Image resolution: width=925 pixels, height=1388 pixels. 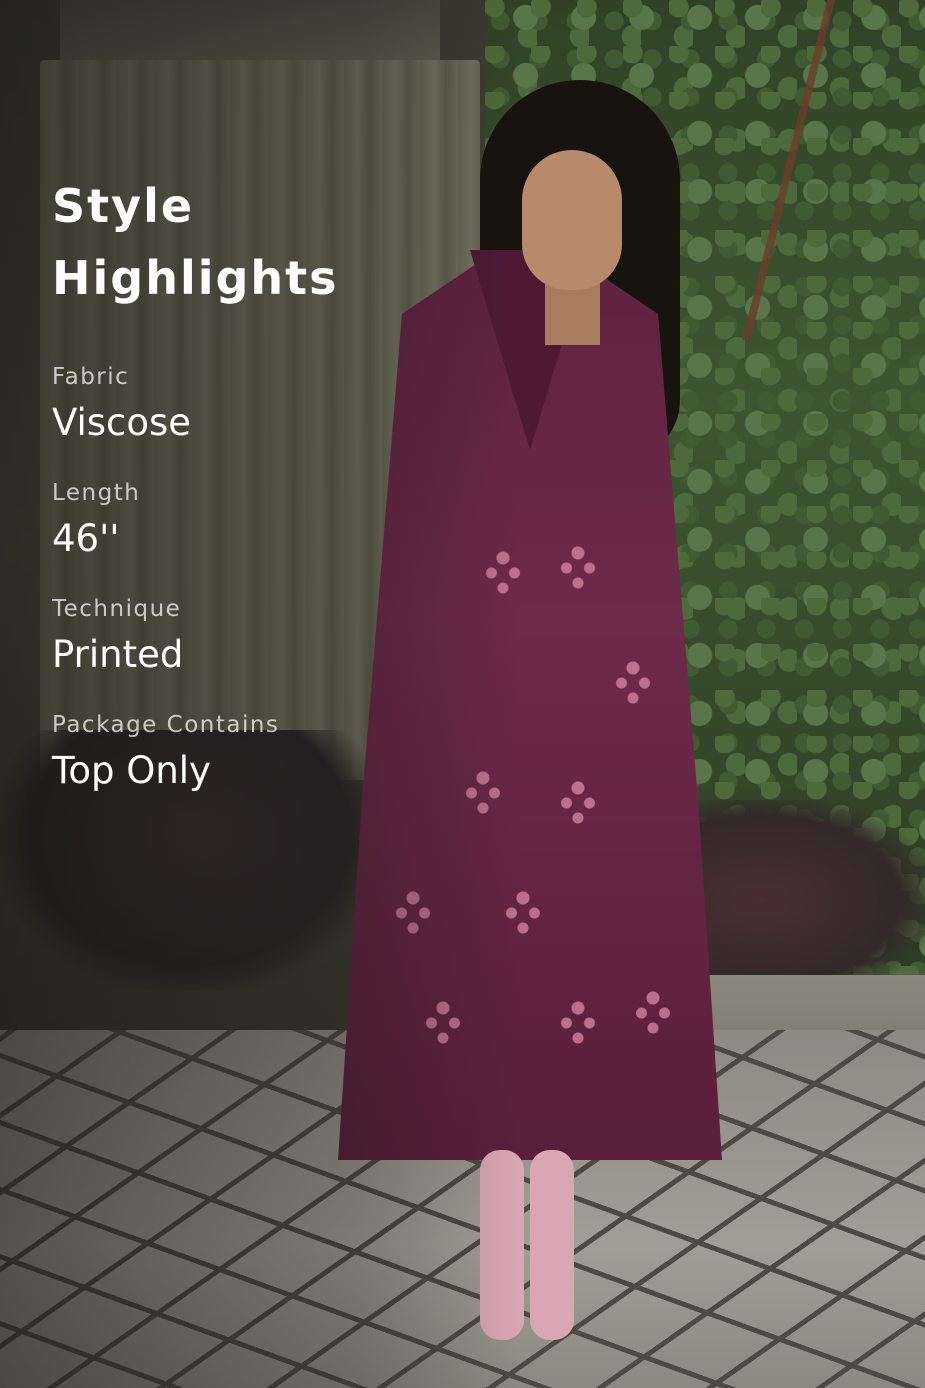 What do you see at coordinates (262, 522) in the screenshot?
I see `spec-length: Length 46''` at bounding box center [262, 522].